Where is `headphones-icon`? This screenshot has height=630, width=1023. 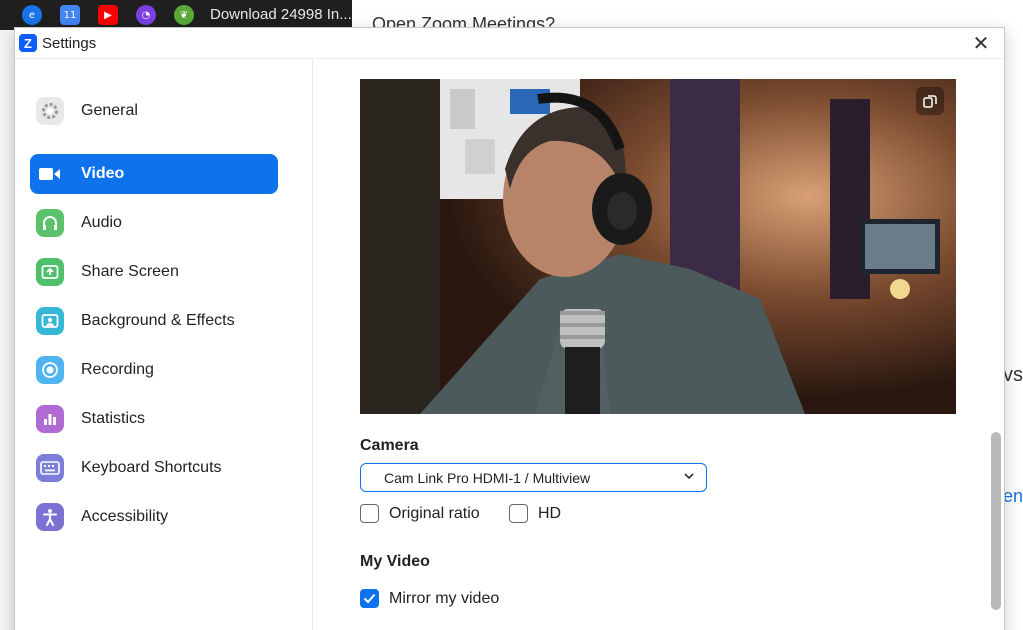 headphones-icon is located at coordinates (50, 223).